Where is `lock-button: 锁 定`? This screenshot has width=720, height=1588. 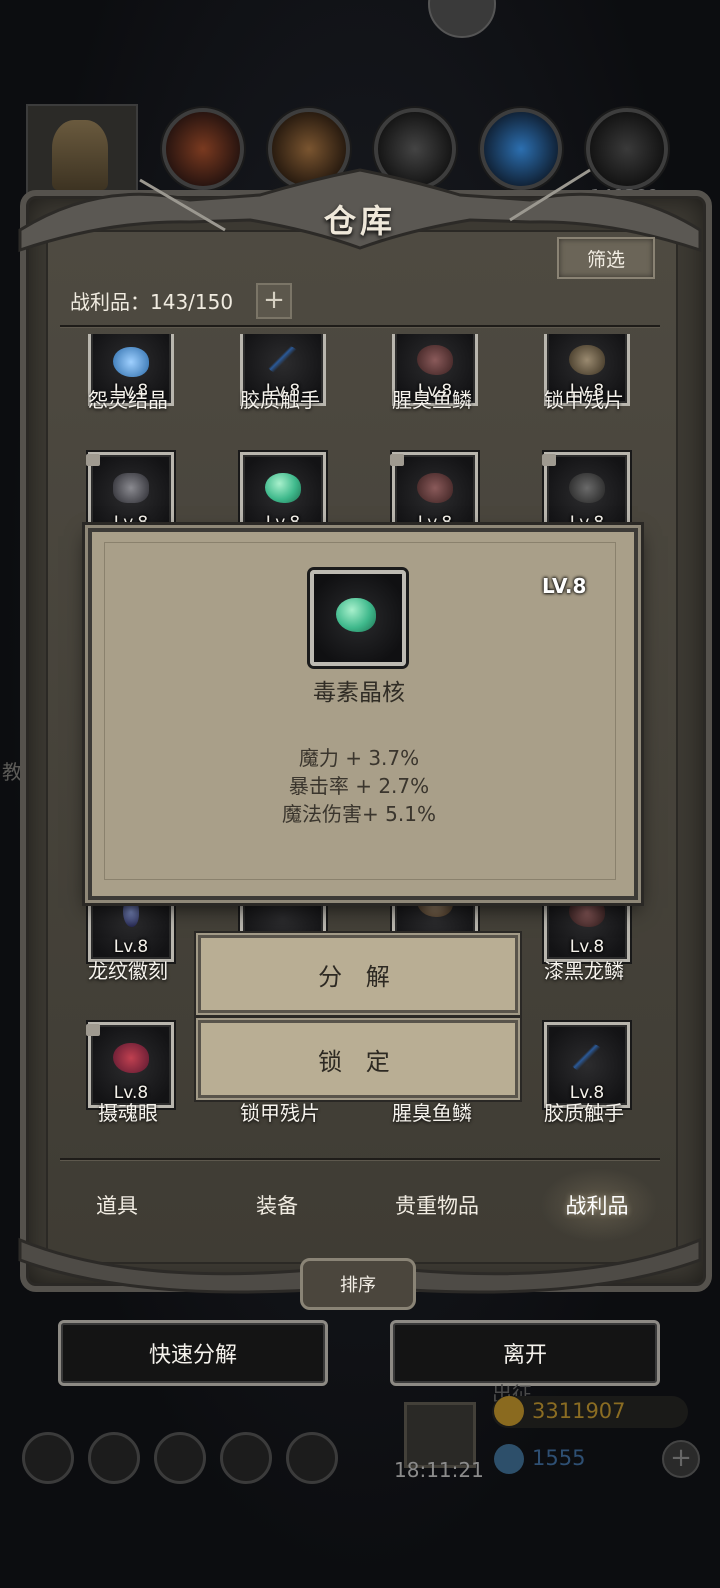
lock-button: 锁 定 is located at coordinates (358, 1059).